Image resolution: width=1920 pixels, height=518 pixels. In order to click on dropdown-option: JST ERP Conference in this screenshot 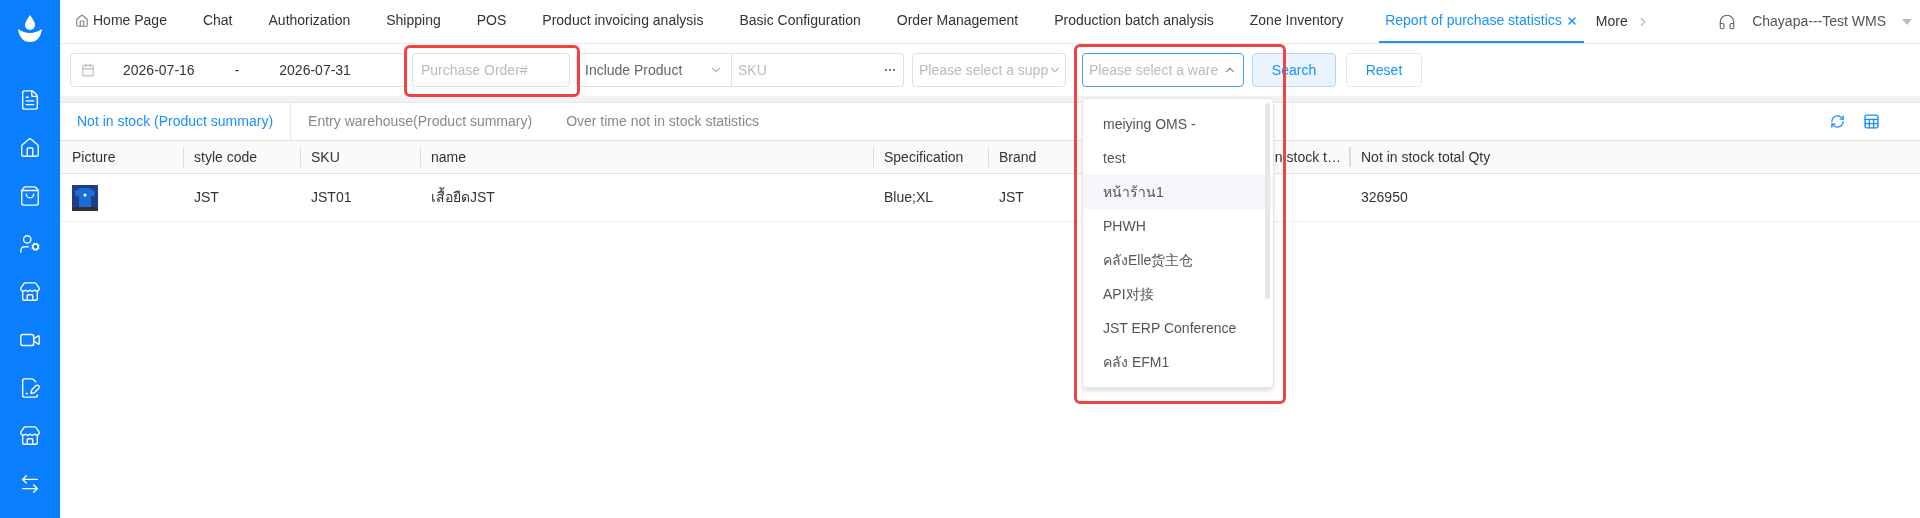, I will do `click(1178, 328)`.